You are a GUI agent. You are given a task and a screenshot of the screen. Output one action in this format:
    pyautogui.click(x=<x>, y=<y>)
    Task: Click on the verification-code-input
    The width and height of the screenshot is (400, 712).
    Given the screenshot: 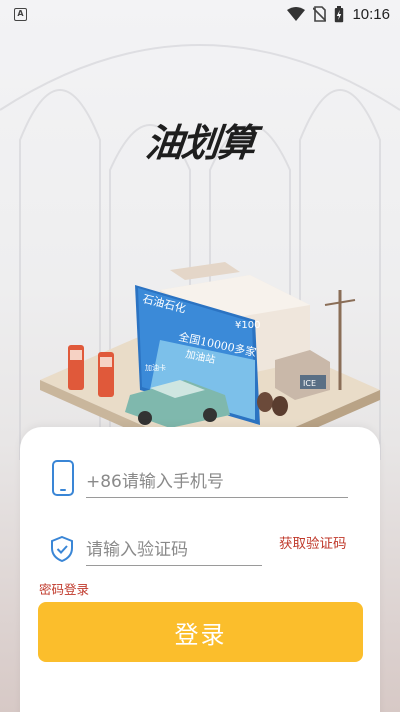 What is the action you would take?
    pyautogui.click(x=174, y=550)
    